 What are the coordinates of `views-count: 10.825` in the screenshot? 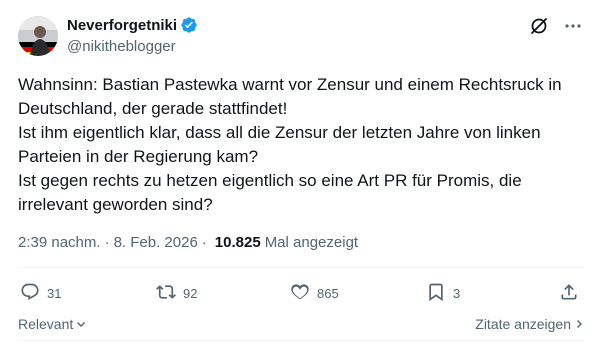 It's located at (237, 242).